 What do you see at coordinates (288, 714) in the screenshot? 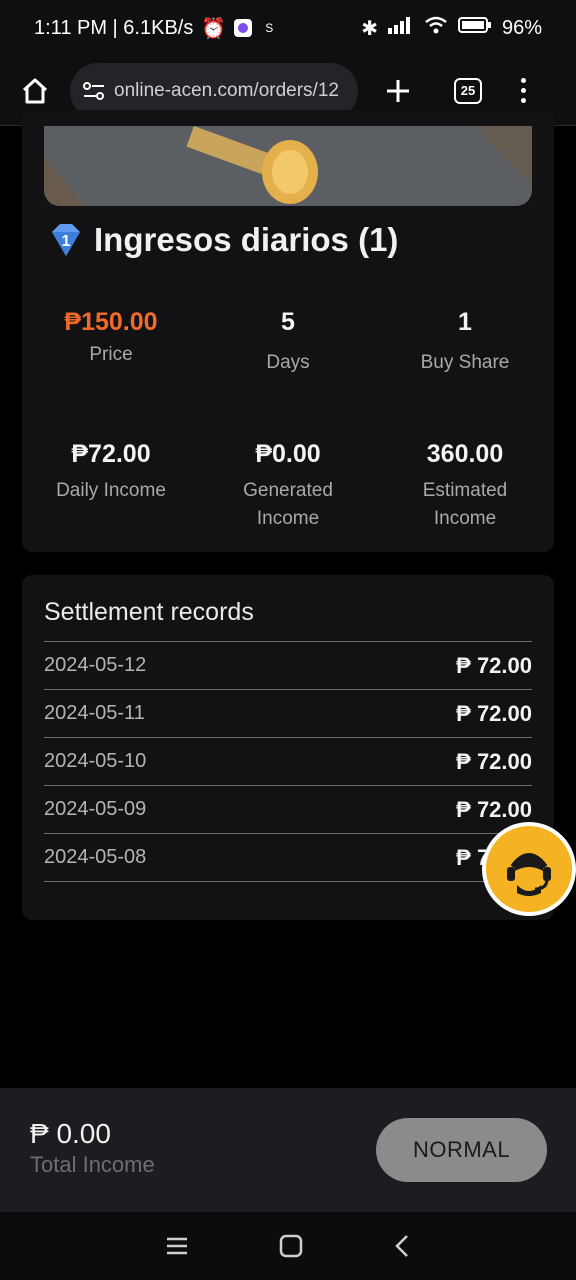
I see `record-row: 2024-05-11 ₱ 72.00` at bounding box center [288, 714].